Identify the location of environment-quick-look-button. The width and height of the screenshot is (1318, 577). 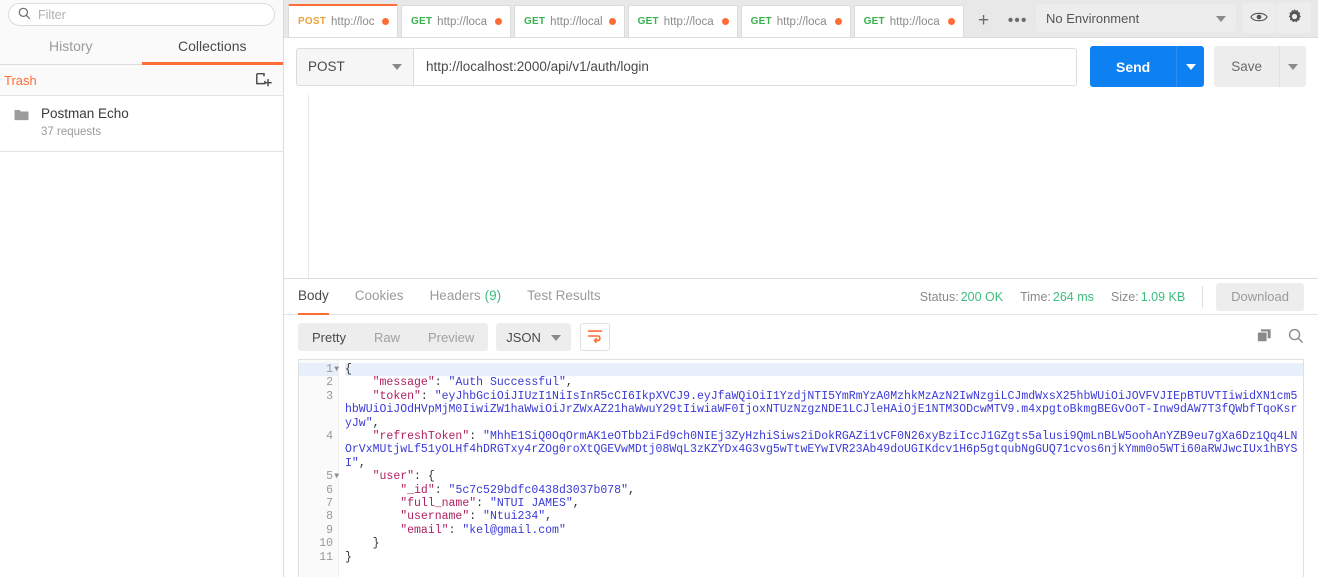
(1259, 18).